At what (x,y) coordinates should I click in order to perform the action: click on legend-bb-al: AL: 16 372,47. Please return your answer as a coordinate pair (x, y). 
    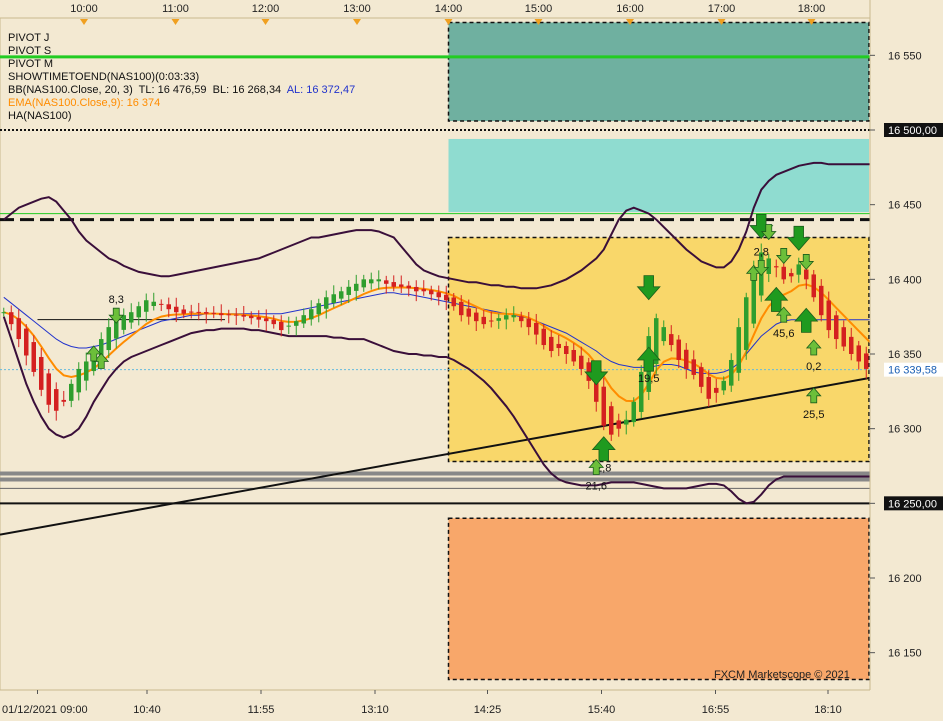
    Looking at the image, I should click on (321, 90).